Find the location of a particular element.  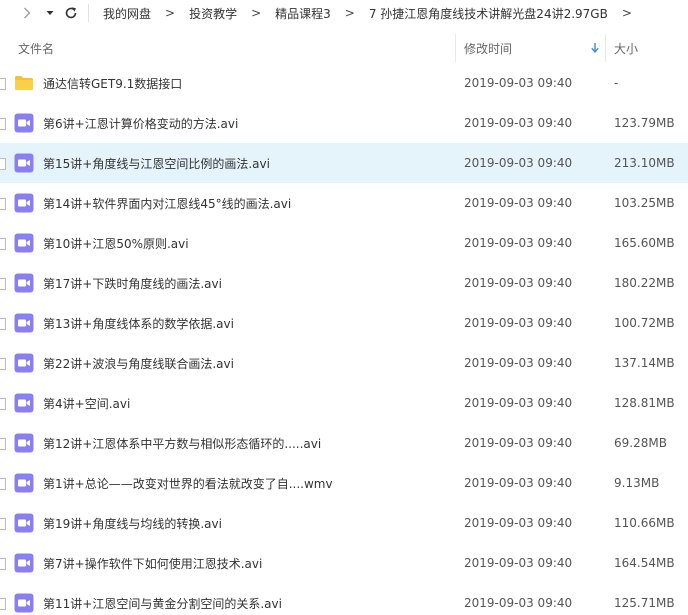

history-dropdown-button is located at coordinates (50, 13).